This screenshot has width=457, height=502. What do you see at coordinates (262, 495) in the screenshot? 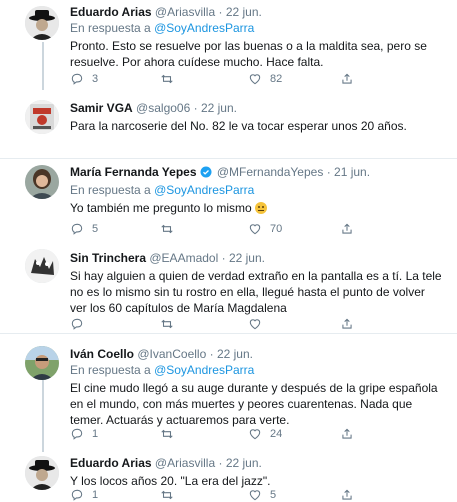
I see `like-button: 5` at bounding box center [262, 495].